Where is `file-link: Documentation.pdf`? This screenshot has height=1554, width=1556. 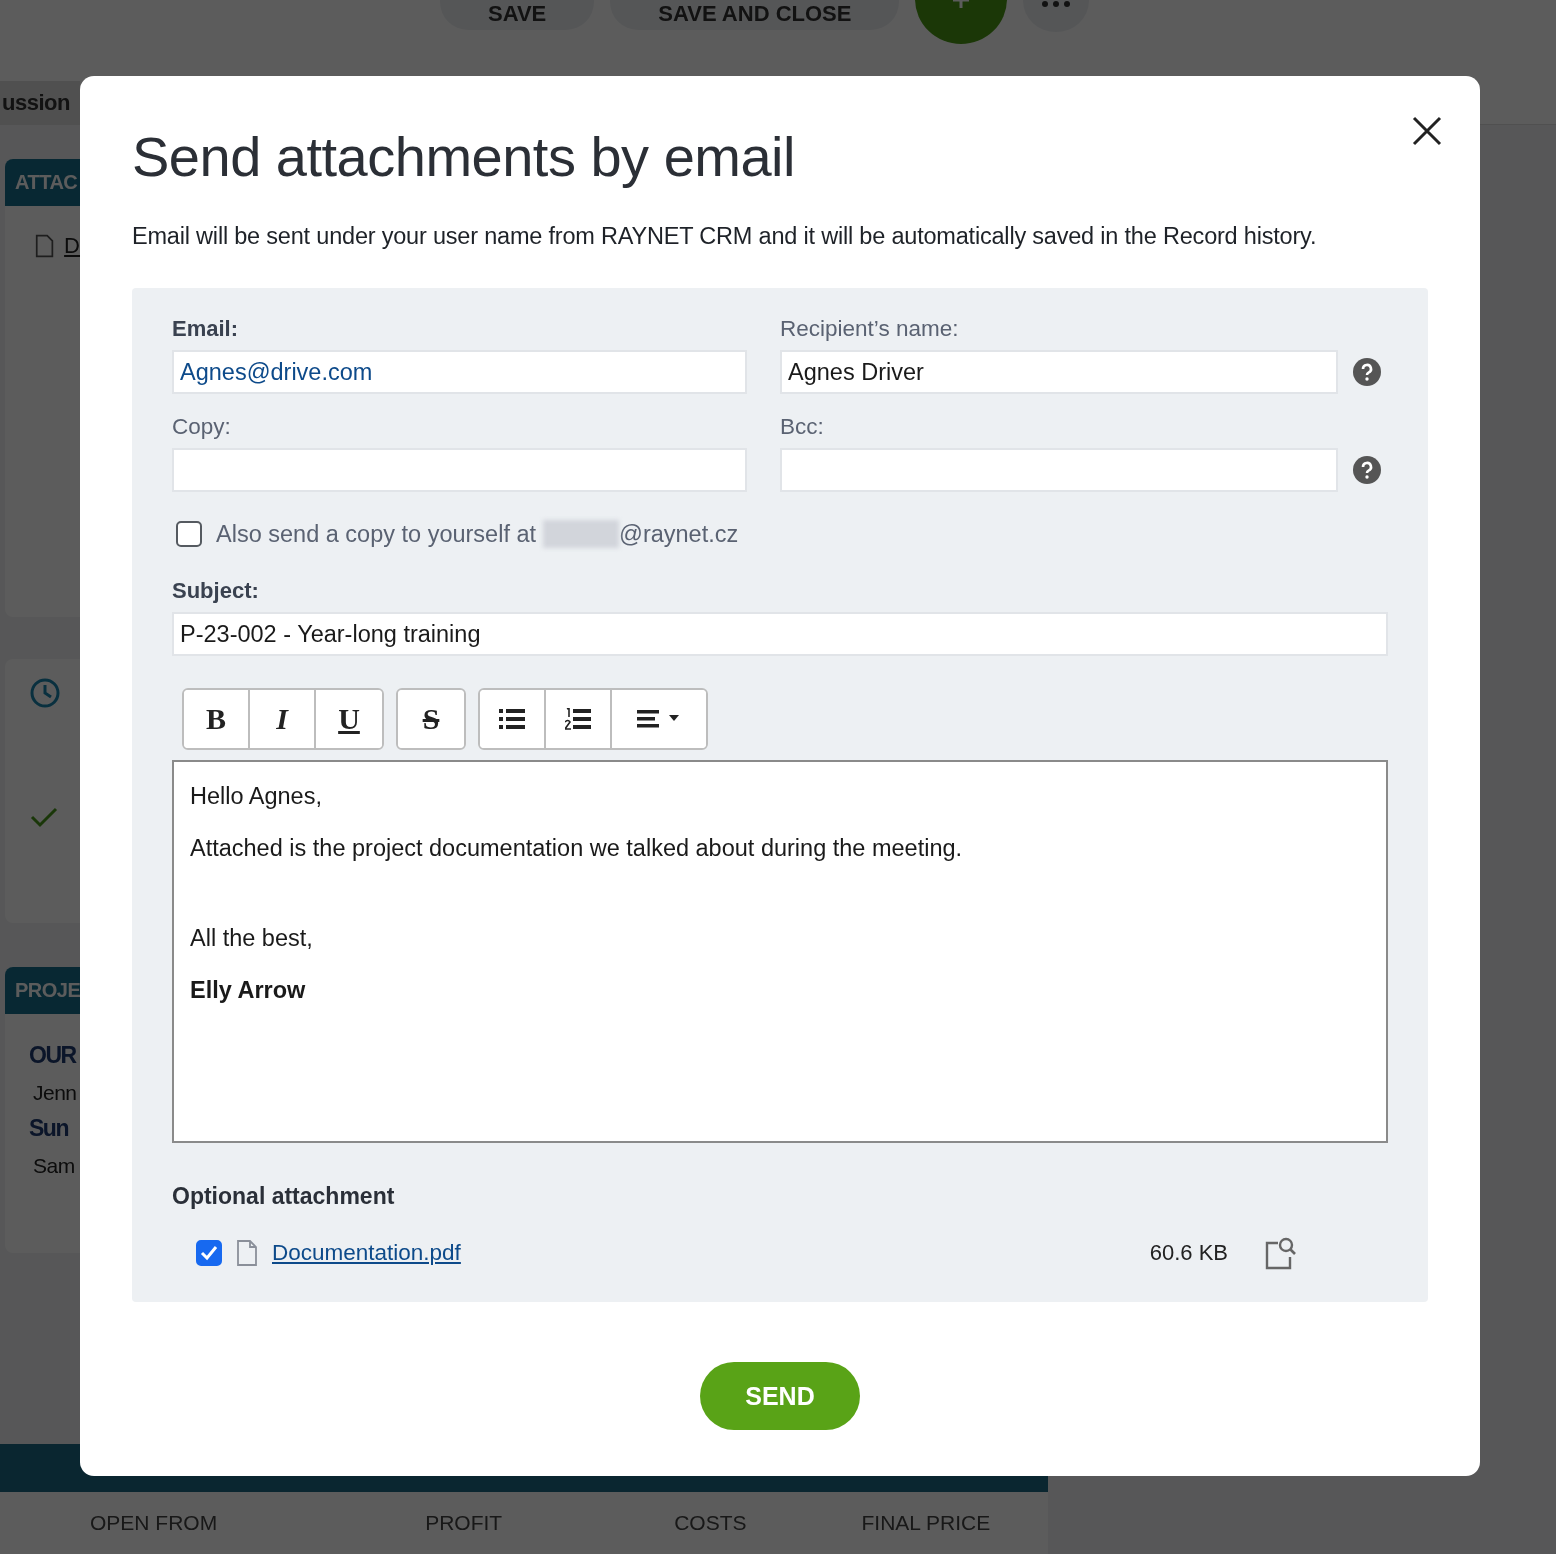
file-link: Documentation.pdf is located at coordinates (366, 1253).